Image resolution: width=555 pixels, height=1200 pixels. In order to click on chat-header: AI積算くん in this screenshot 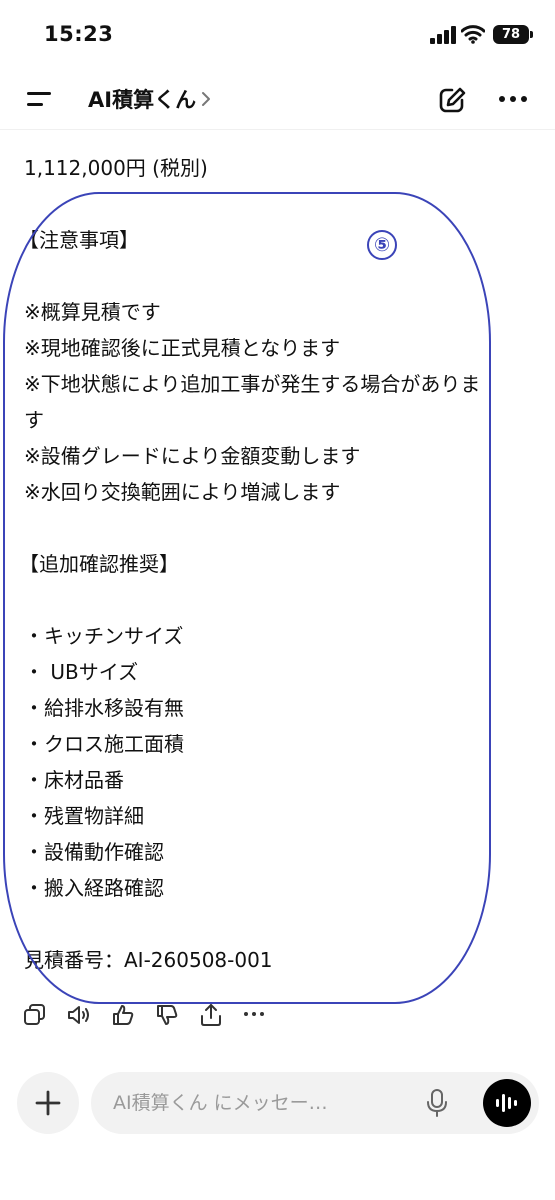, I will do `click(277, 100)`.